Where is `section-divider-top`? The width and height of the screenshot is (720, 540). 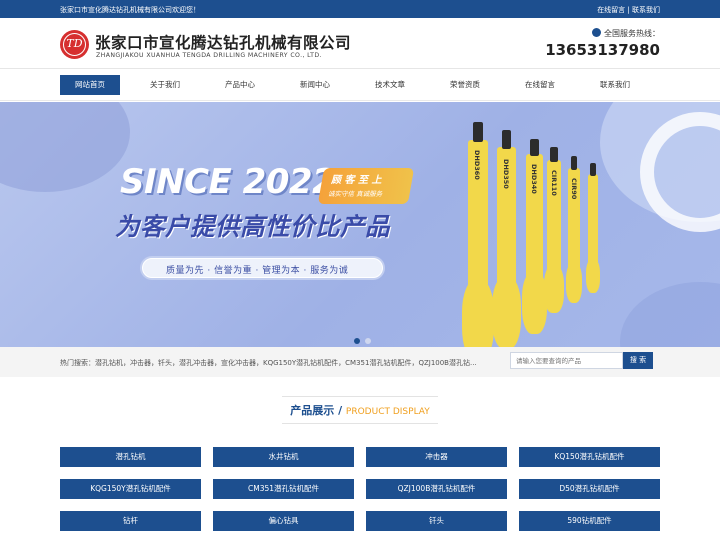
section-divider-top is located at coordinates (360, 396).